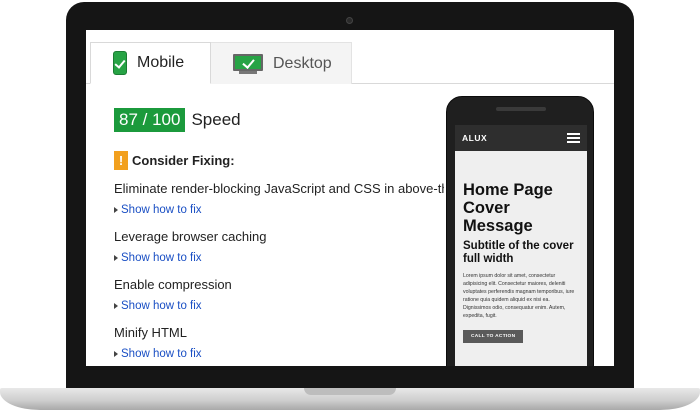 Image resolution: width=700 pixels, height=412 pixels. What do you see at coordinates (248, 63) in the screenshot?
I see `desktop-check-icon` at bounding box center [248, 63].